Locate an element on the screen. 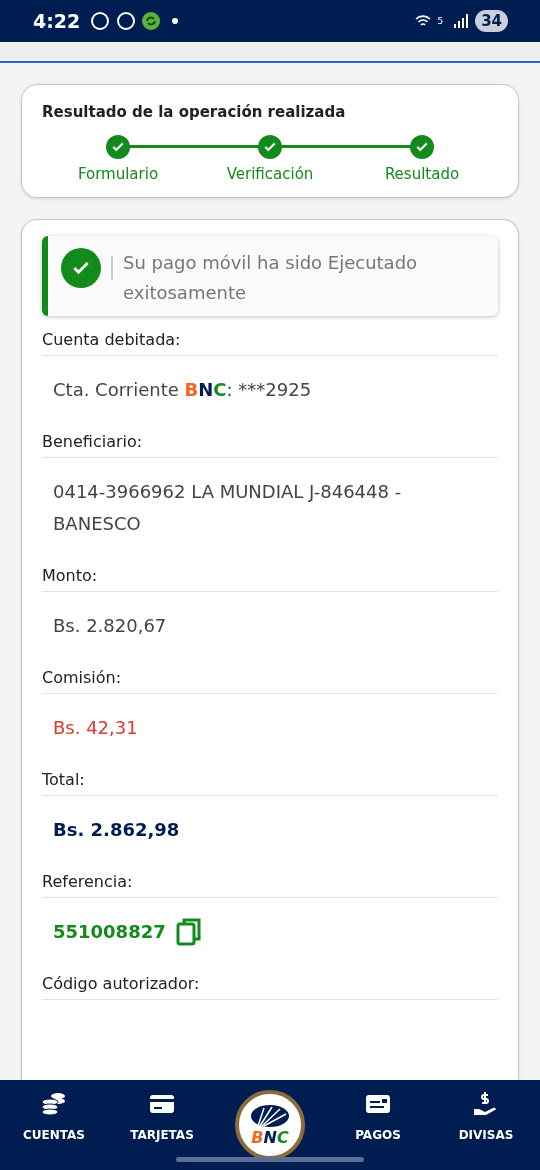 The height and width of the screenshot is (1170, 540). sync-icon is located at coordinates (151, 21).